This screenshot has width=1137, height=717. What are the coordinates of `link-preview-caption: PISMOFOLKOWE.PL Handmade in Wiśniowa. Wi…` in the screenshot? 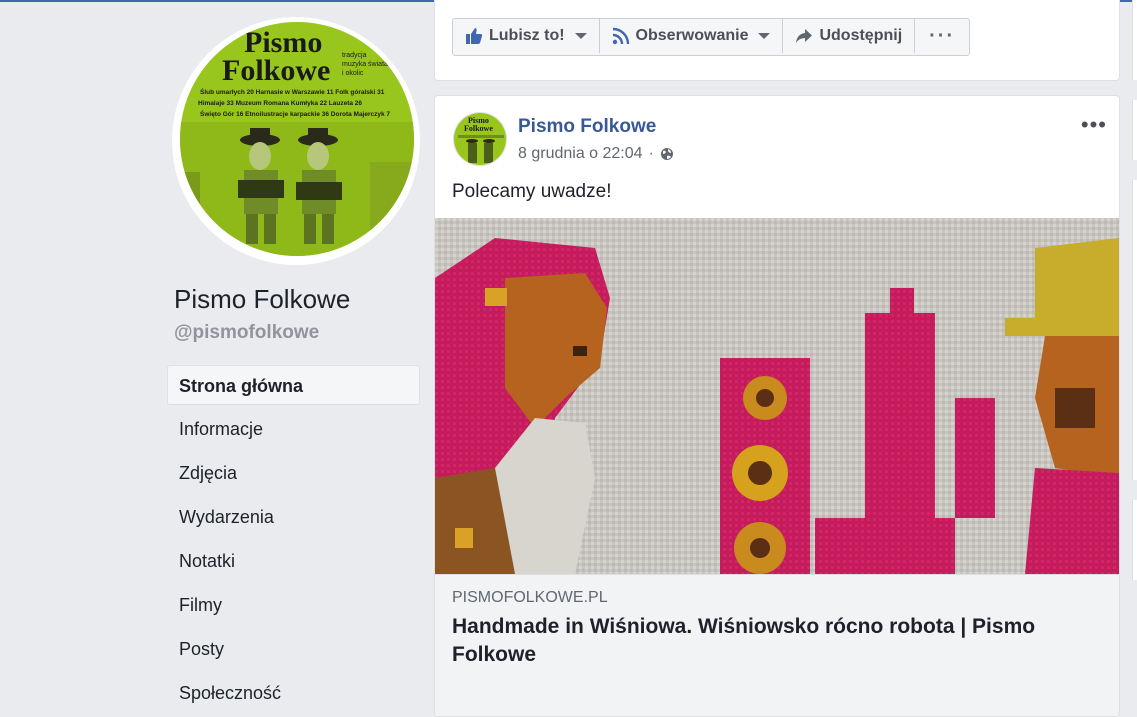 It's located at (777, 645).